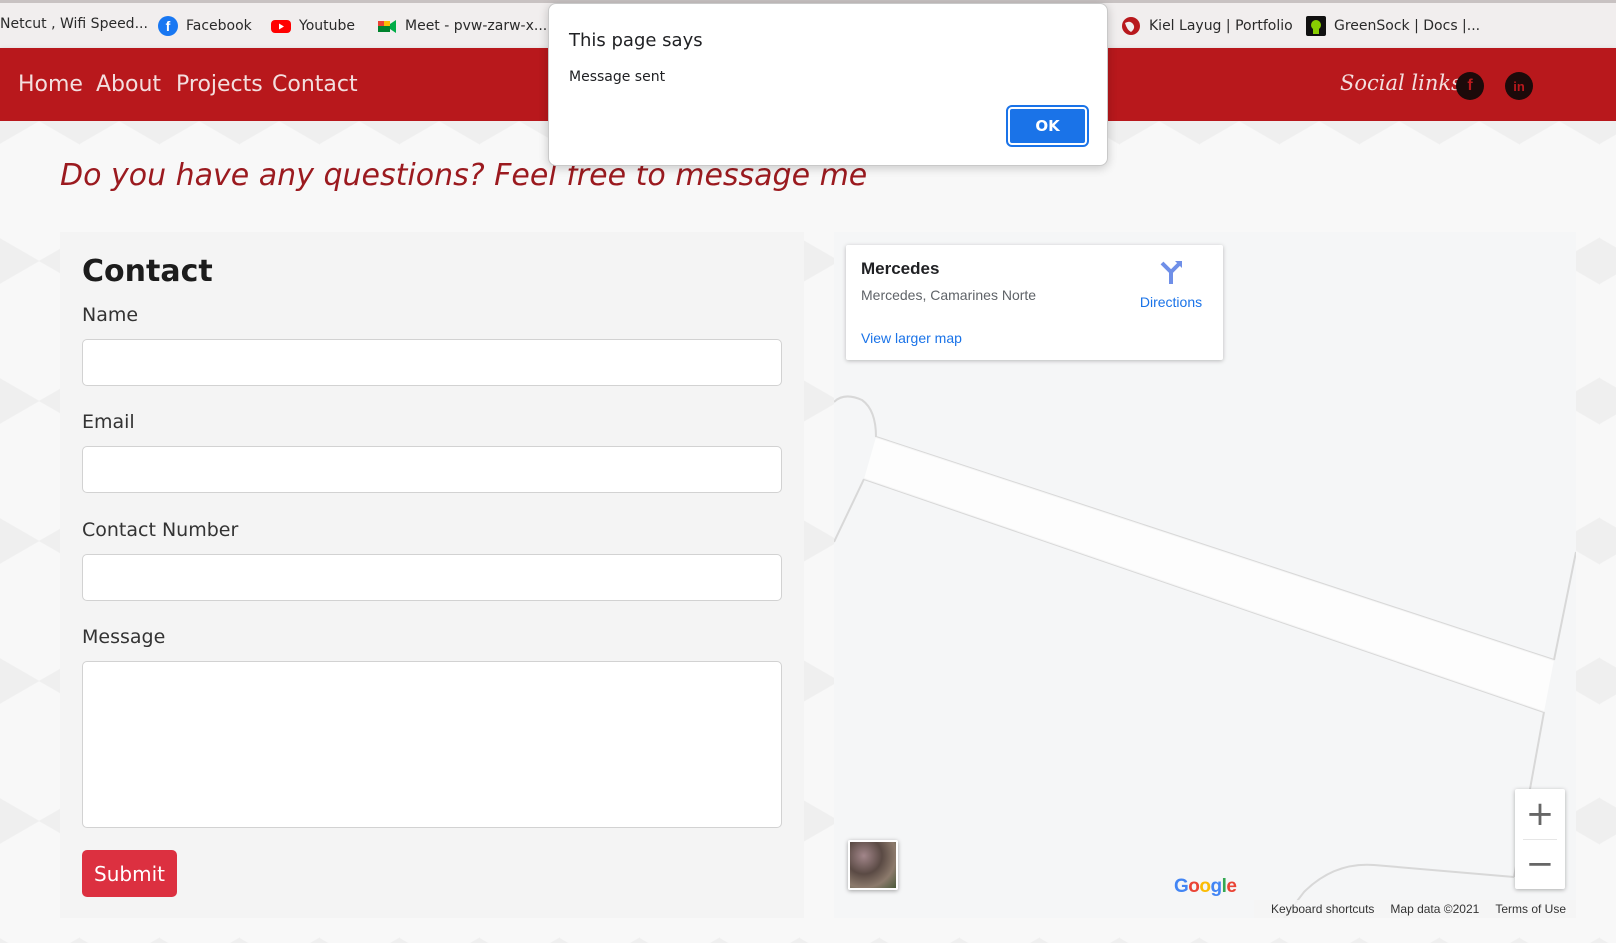  Describe the element at coordinates (432, 577) in the screenshot. I see `contact-number-input` at that location.